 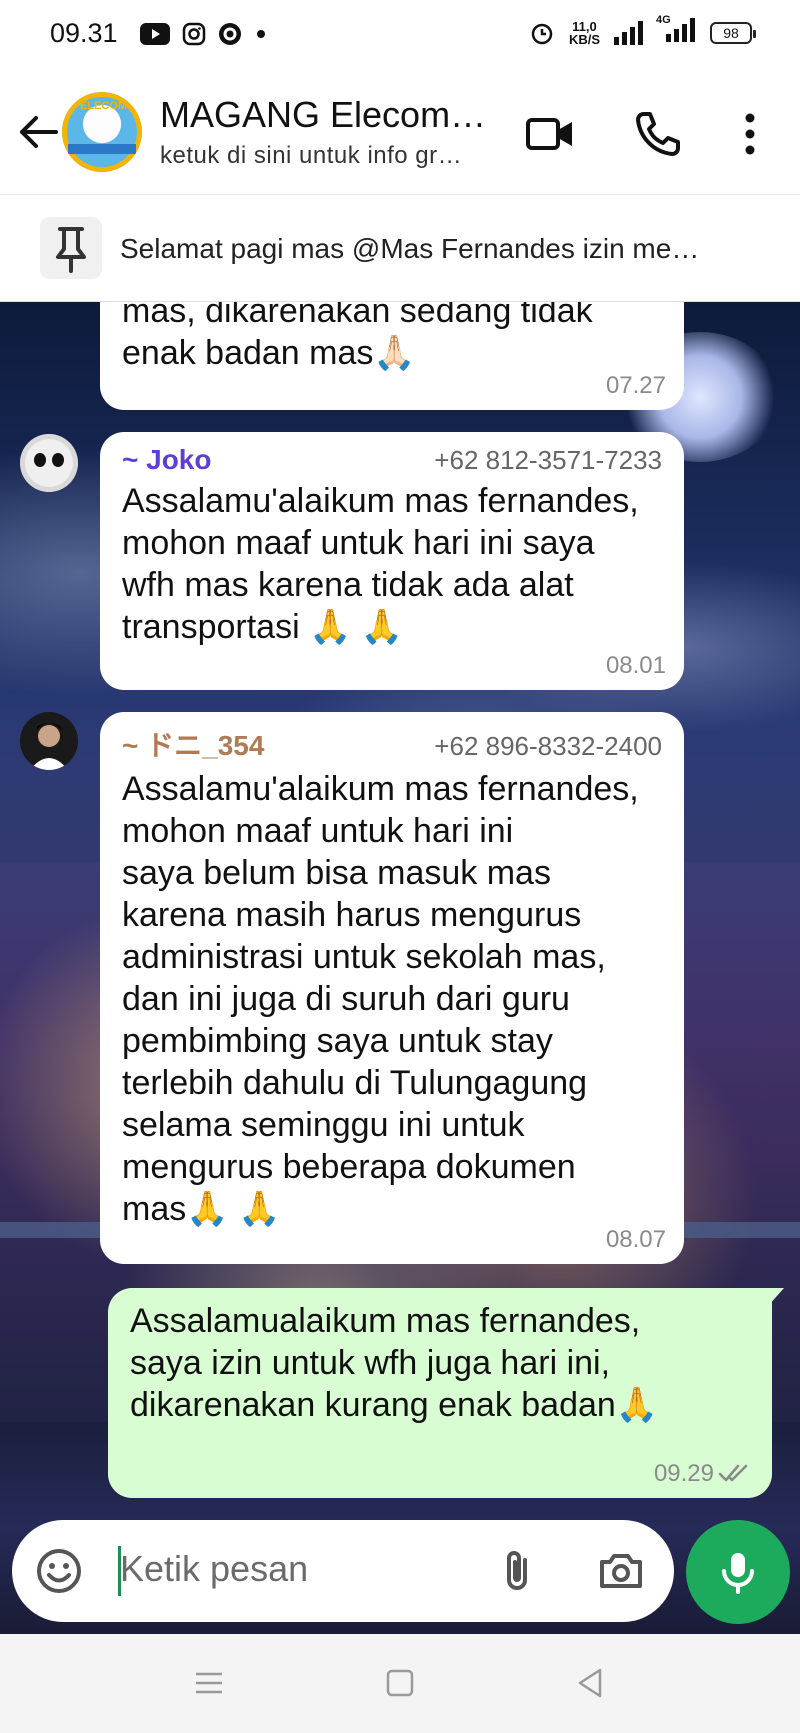 What do you see at coordinates (683, 1473) in the screenshot?
I see `message-time: 09.29` at bounding box center [683, 1473].